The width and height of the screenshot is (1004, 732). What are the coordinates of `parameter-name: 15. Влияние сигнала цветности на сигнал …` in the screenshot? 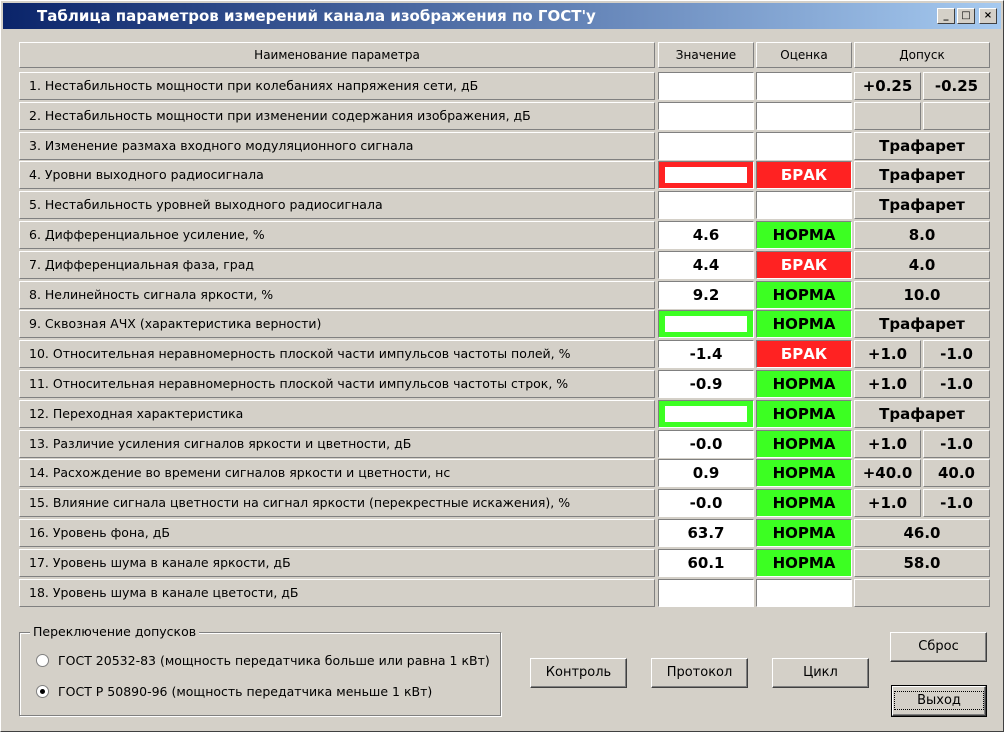 It's located at (337, 503).